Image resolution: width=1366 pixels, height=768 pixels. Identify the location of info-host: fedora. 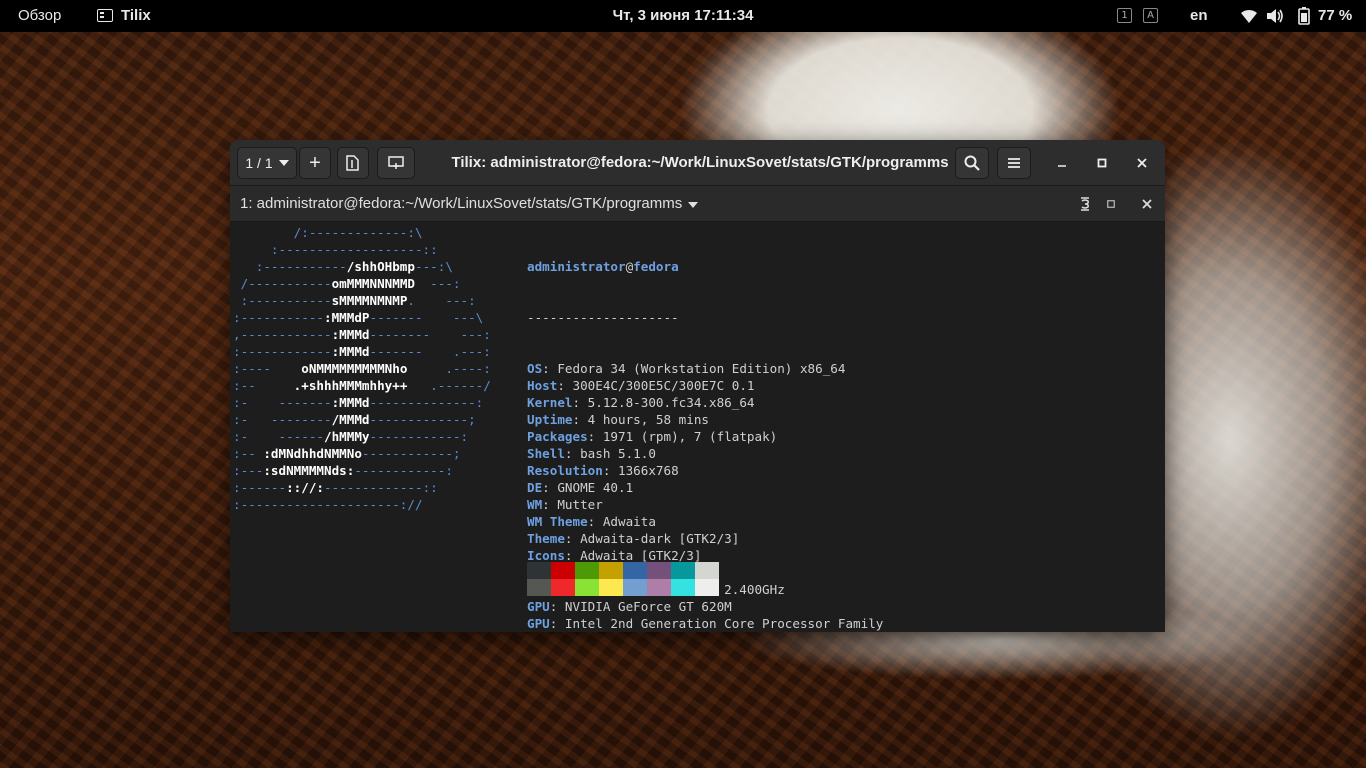
(656, 266).